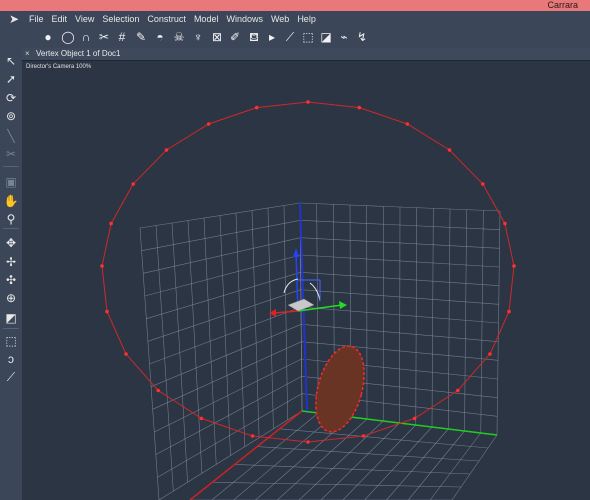 This screenshot has height=500, width=590. I want to click on skull-icon: ☠, so click(179, 37).